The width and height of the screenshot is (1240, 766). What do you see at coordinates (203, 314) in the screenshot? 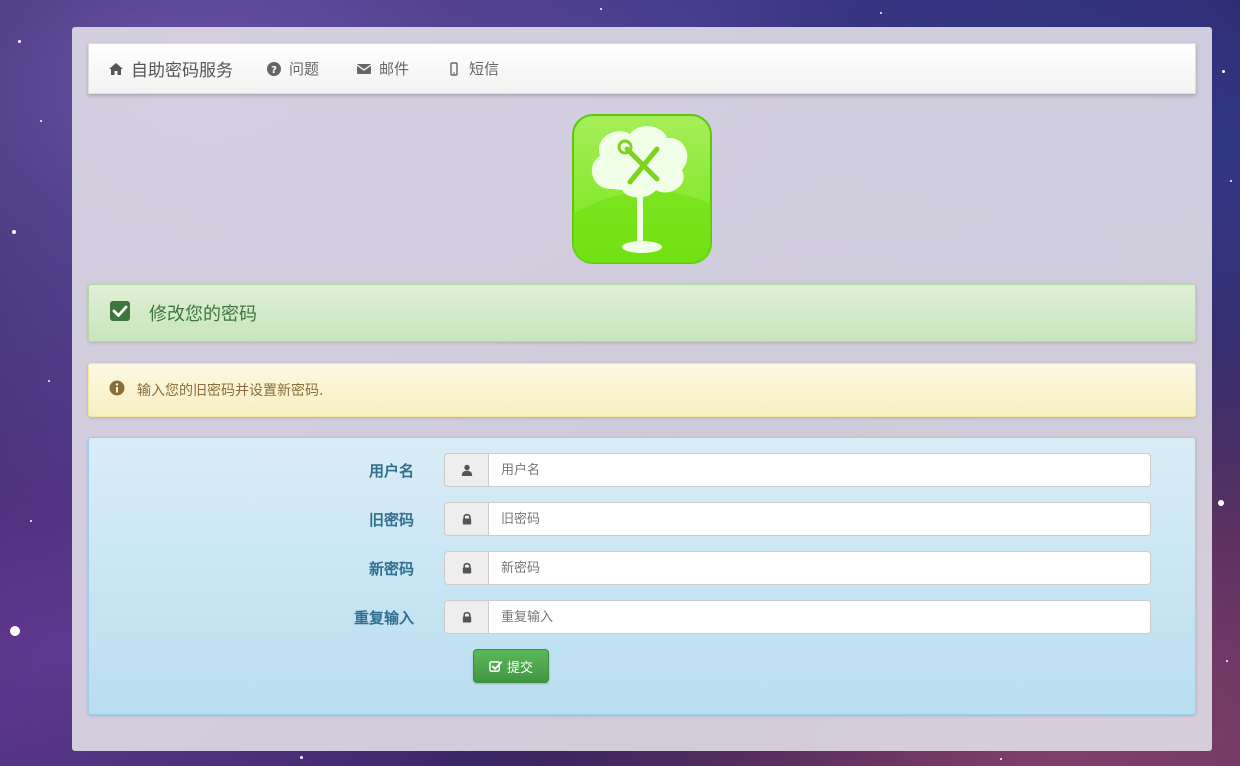
I see `success-alert-title: 修改您的密码` at bounding box center [203, 314].